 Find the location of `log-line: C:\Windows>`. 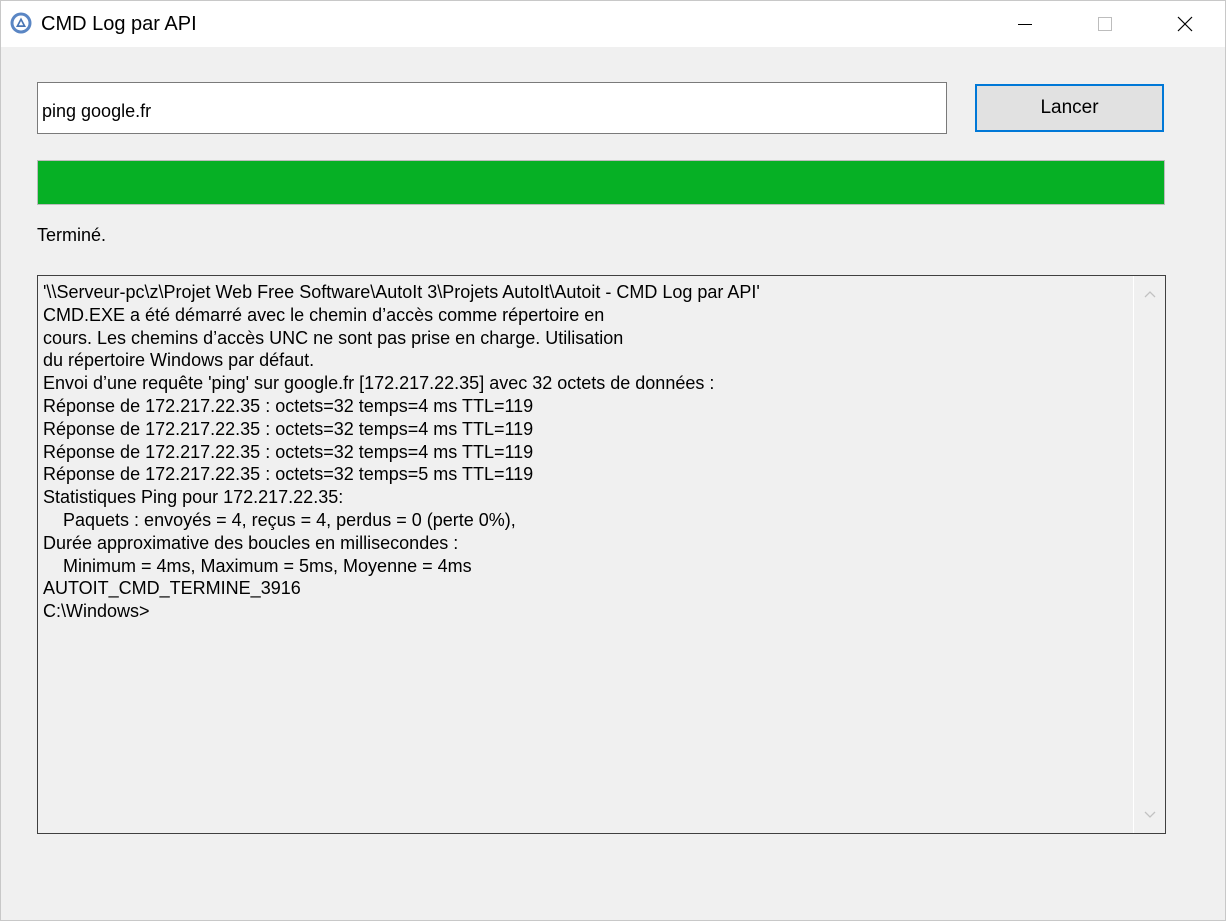

log-line: C:\Windows> is located at coordinates (96, 611).